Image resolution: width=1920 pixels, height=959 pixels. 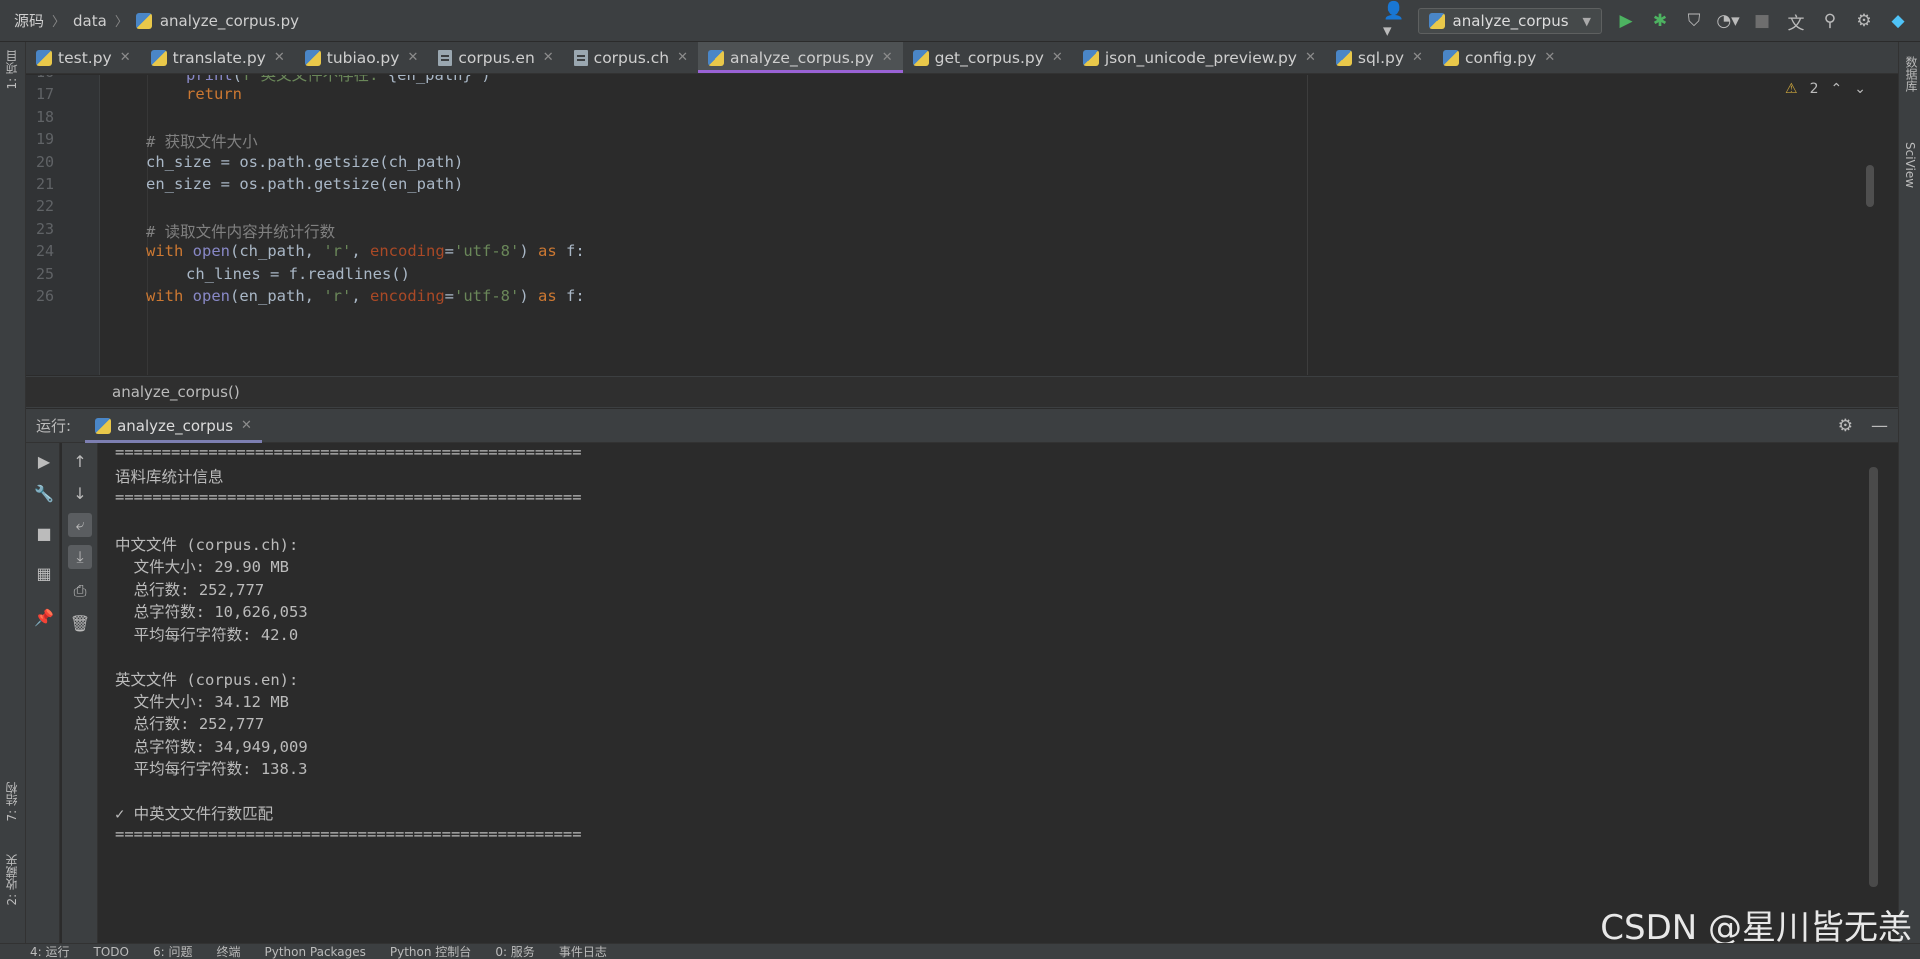 What do you see at coordinates (44, 493) in the screenshot?
I see `wrench-icon: 🔧` at bounding box center [44, 493].